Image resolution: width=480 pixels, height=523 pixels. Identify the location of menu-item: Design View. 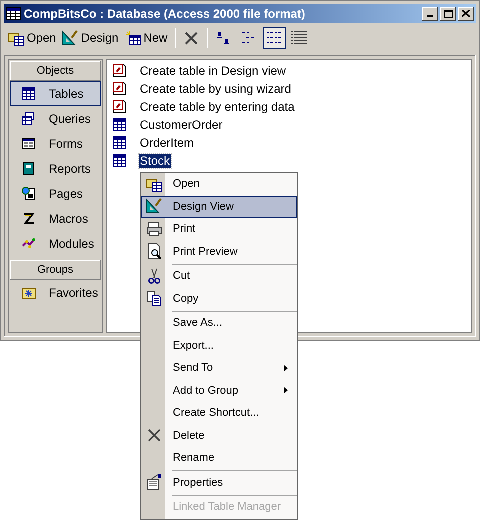
(219, 207).